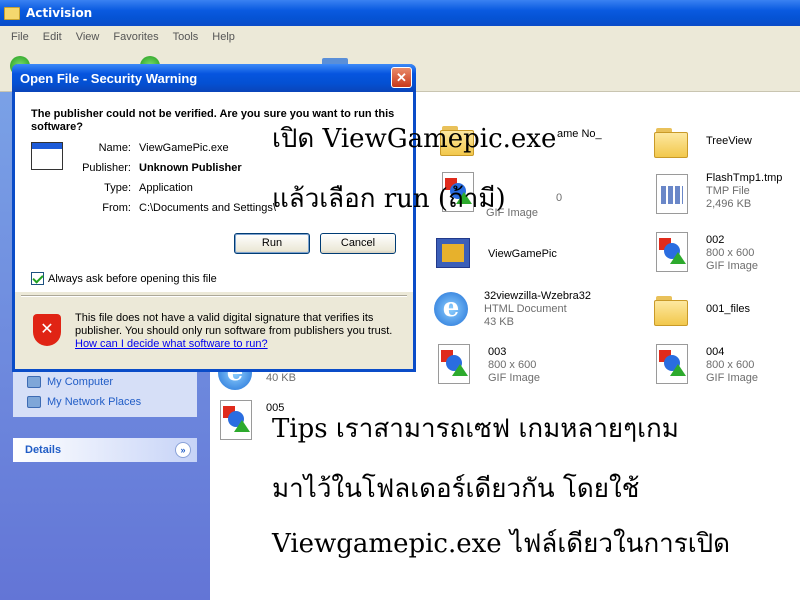 This screenshot has width=800, height=600. Describe the element at coordinates (281, 378) in the screenshot. I see `file-size: 40 KB` at that location.